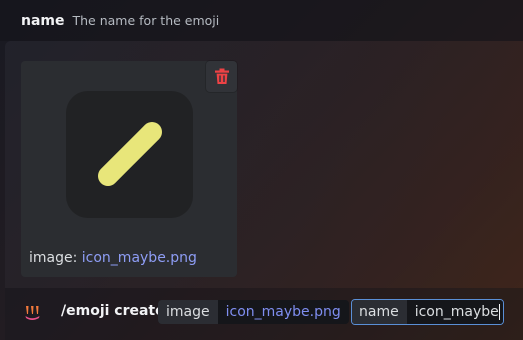  I want to click on caption-filename: icon_maybe.png, so click(139, 258).